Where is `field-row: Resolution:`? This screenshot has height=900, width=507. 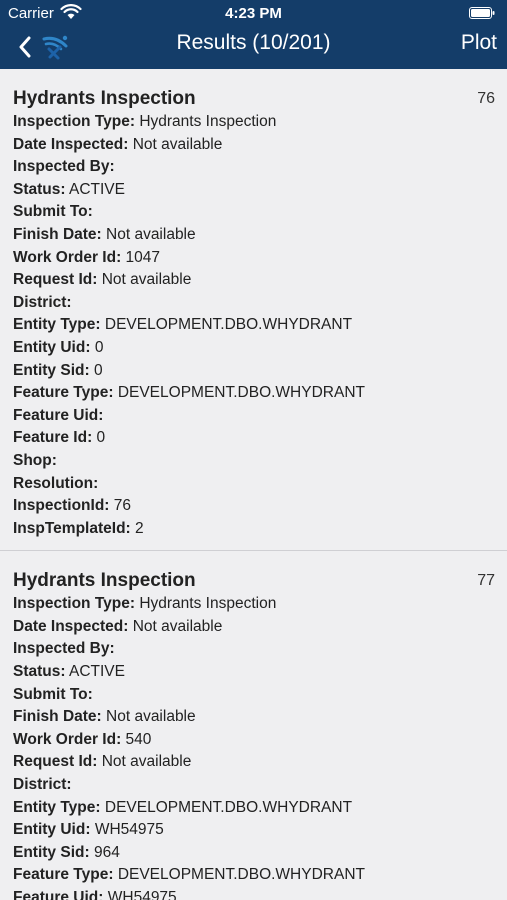
field-row: Resolution: is located at coordinates (254, 484).